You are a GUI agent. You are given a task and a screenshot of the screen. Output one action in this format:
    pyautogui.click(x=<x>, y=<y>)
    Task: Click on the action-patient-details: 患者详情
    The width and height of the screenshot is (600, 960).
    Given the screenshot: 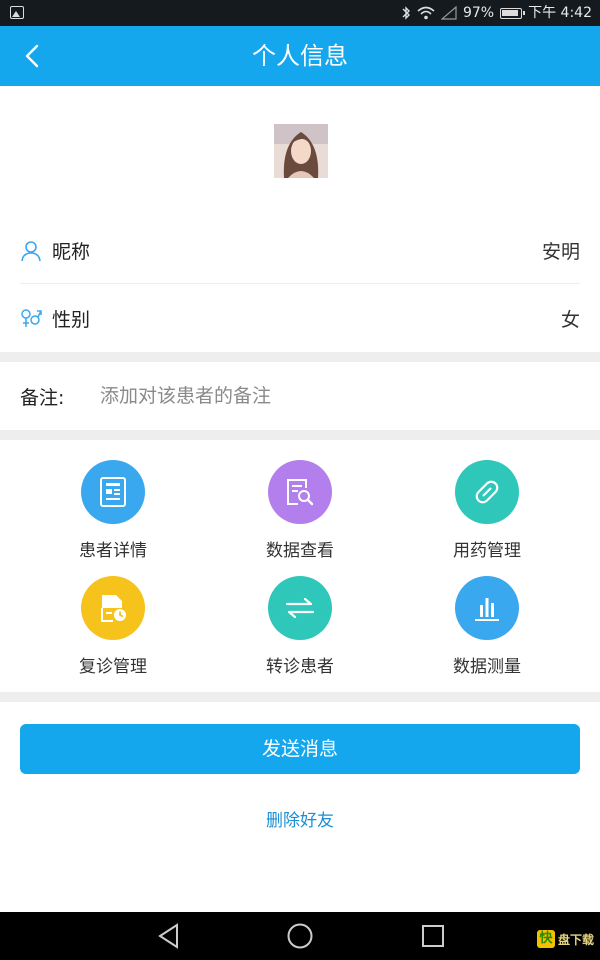 What is the action you would take?
    pyautogui.click(x=113, y=515)
    